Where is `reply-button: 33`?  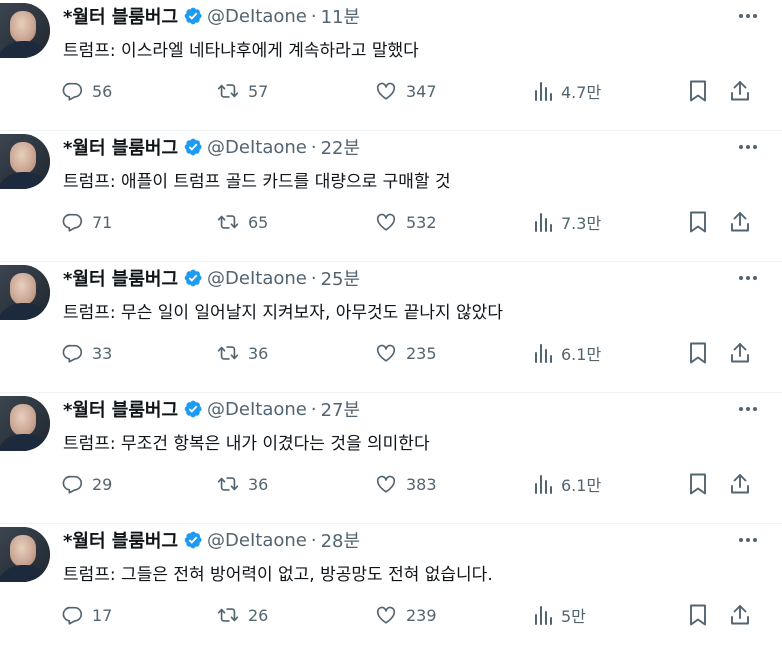 reply-button: 33 is located at coordinates (87, 353).